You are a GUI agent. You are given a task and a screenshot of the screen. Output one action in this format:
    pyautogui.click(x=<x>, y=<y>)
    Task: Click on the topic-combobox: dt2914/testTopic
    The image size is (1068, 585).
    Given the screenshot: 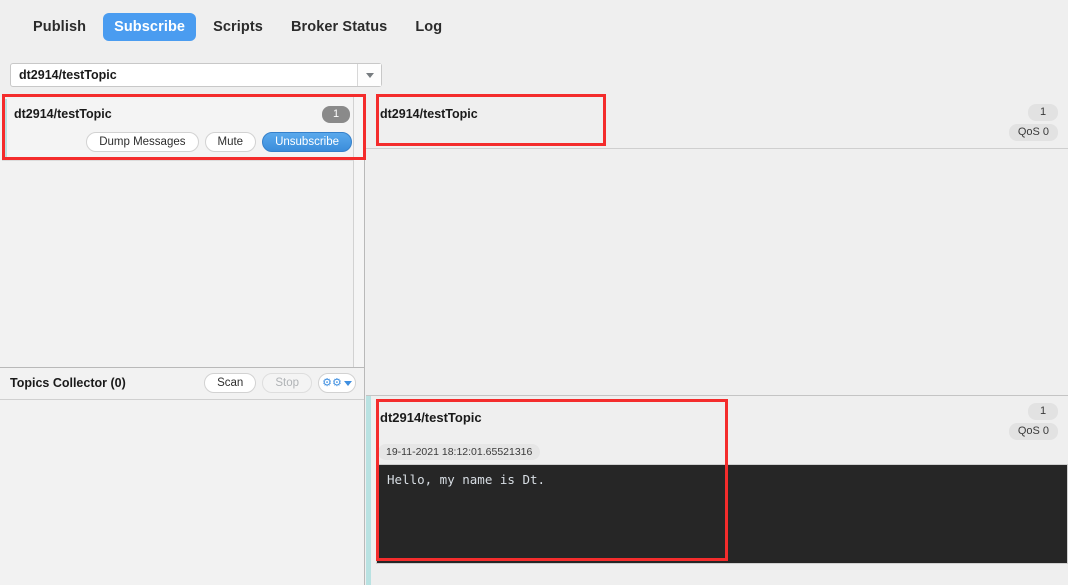 What is the action you would take?
    pyautogui.click(x=196, y=75)
    